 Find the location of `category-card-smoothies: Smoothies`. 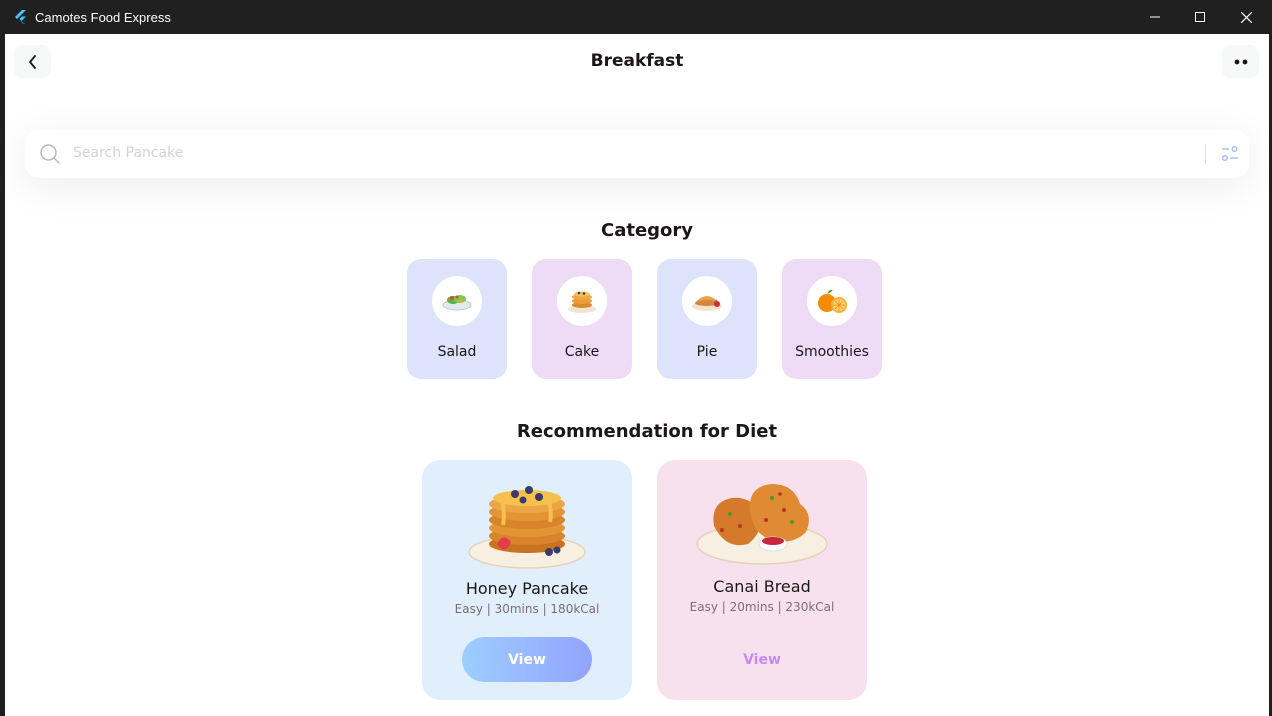

category-card-smoothies: Smoothies is located at coordinates (832, 319).